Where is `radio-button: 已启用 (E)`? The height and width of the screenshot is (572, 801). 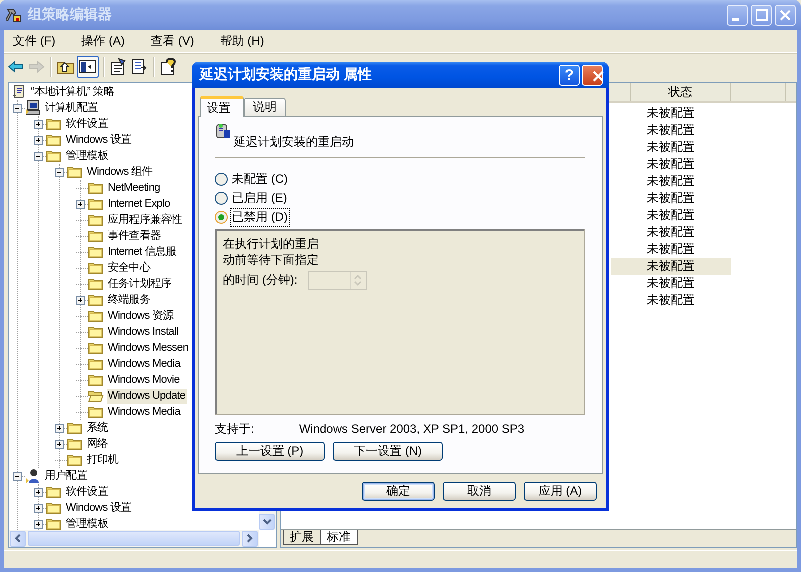
radio-button: 已启用 (E) is located at coordinates (251, 198).